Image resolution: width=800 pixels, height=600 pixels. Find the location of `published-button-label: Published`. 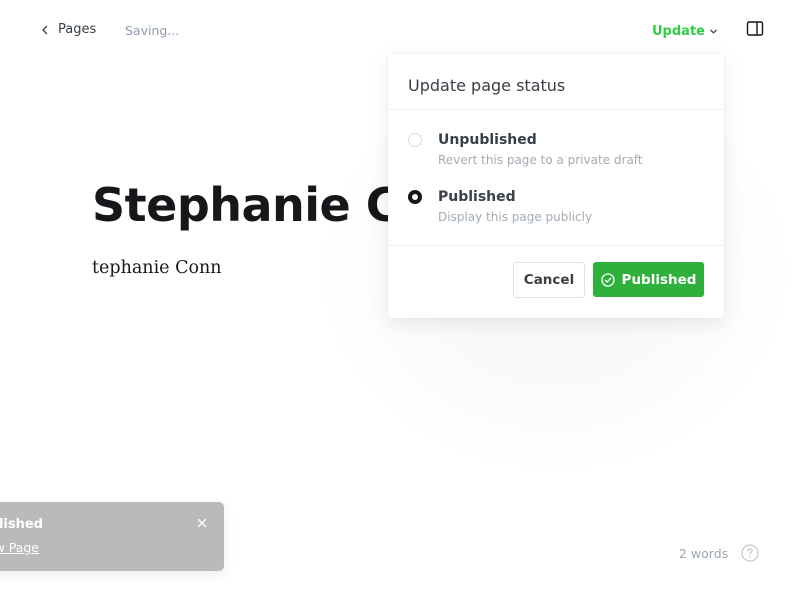

published-button-label: Published is located at coordinates (659, 279).